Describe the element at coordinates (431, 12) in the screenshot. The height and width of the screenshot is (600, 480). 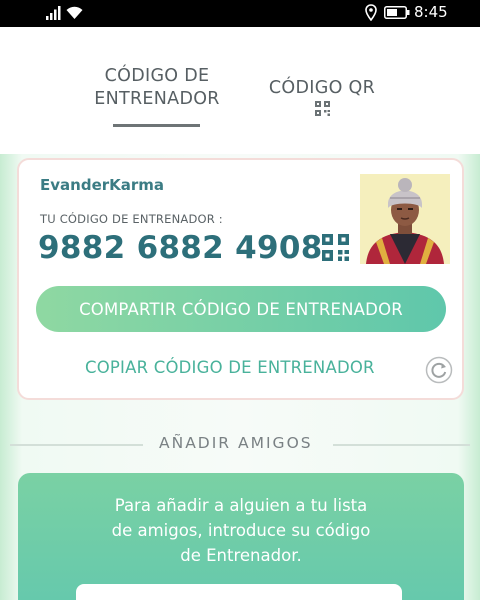
I see `clock-time: 8:45` at that location.